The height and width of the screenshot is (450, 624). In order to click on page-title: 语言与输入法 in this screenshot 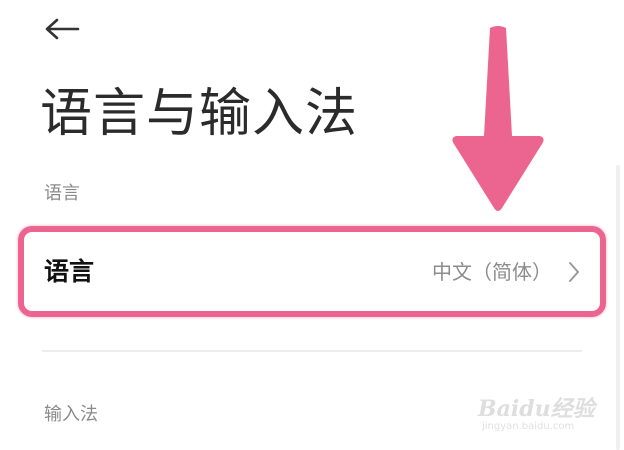, I will do `click(199, 114)`.